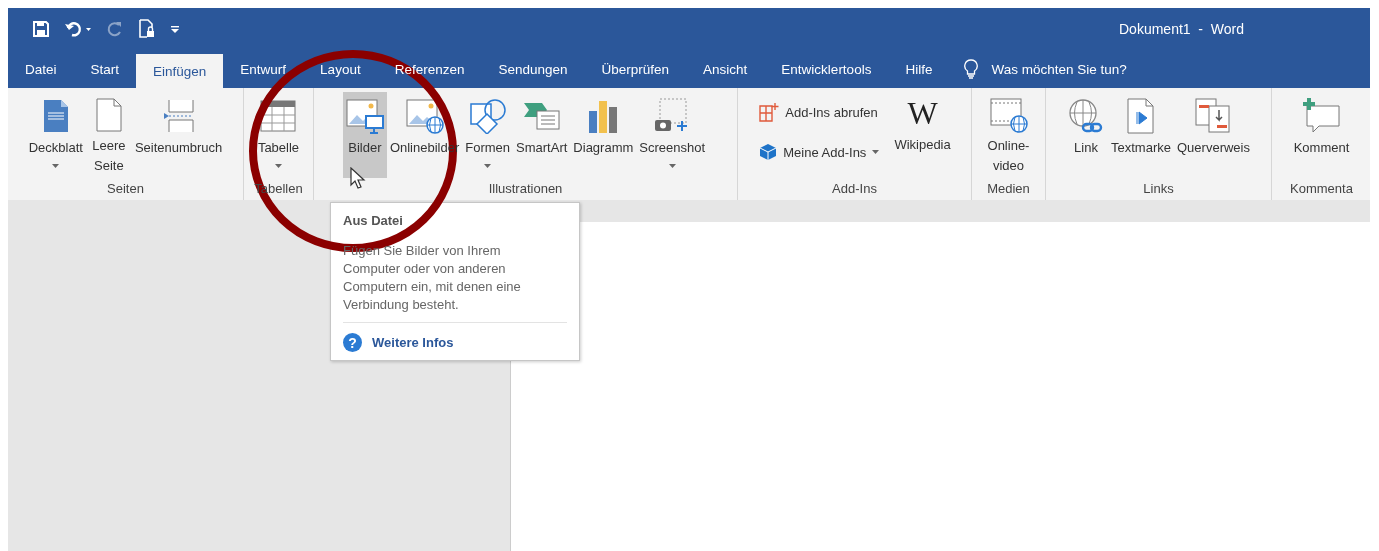  I want to click on undo-icon, so click(78, 29).